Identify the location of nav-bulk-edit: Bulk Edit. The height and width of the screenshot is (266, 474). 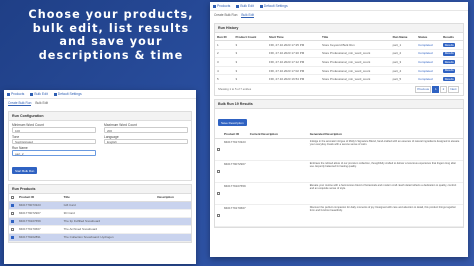
(245, 6).